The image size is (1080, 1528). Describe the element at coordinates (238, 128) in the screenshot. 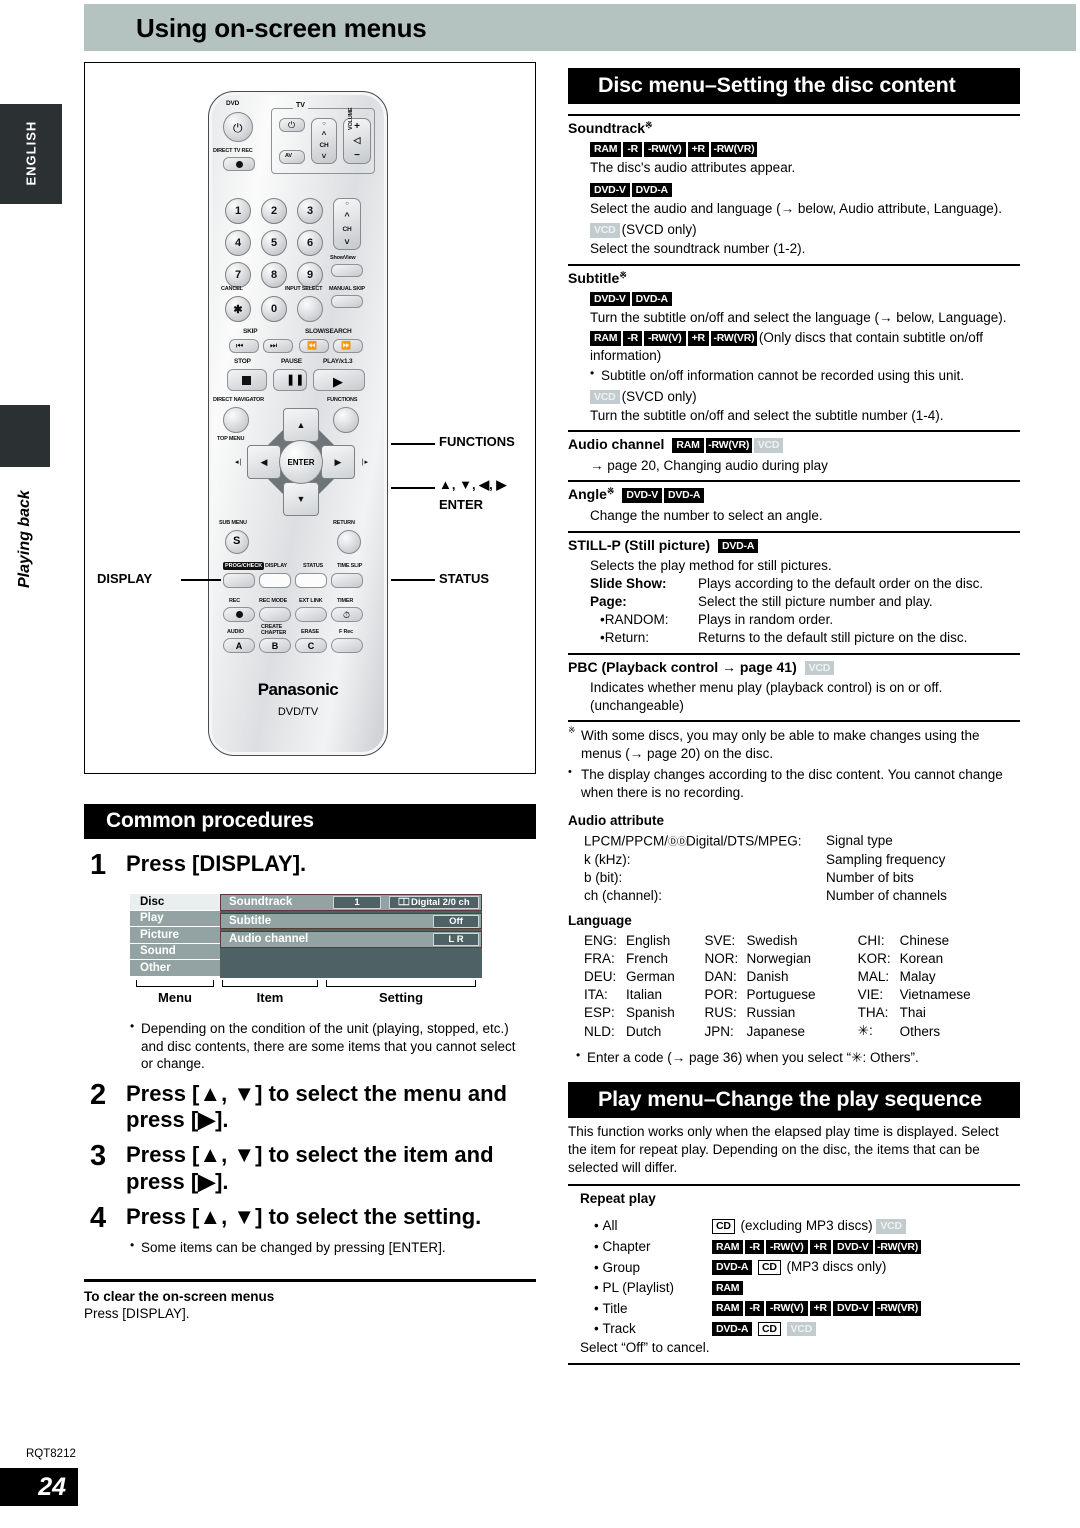

I see `power-icon: ⏻` at that location.